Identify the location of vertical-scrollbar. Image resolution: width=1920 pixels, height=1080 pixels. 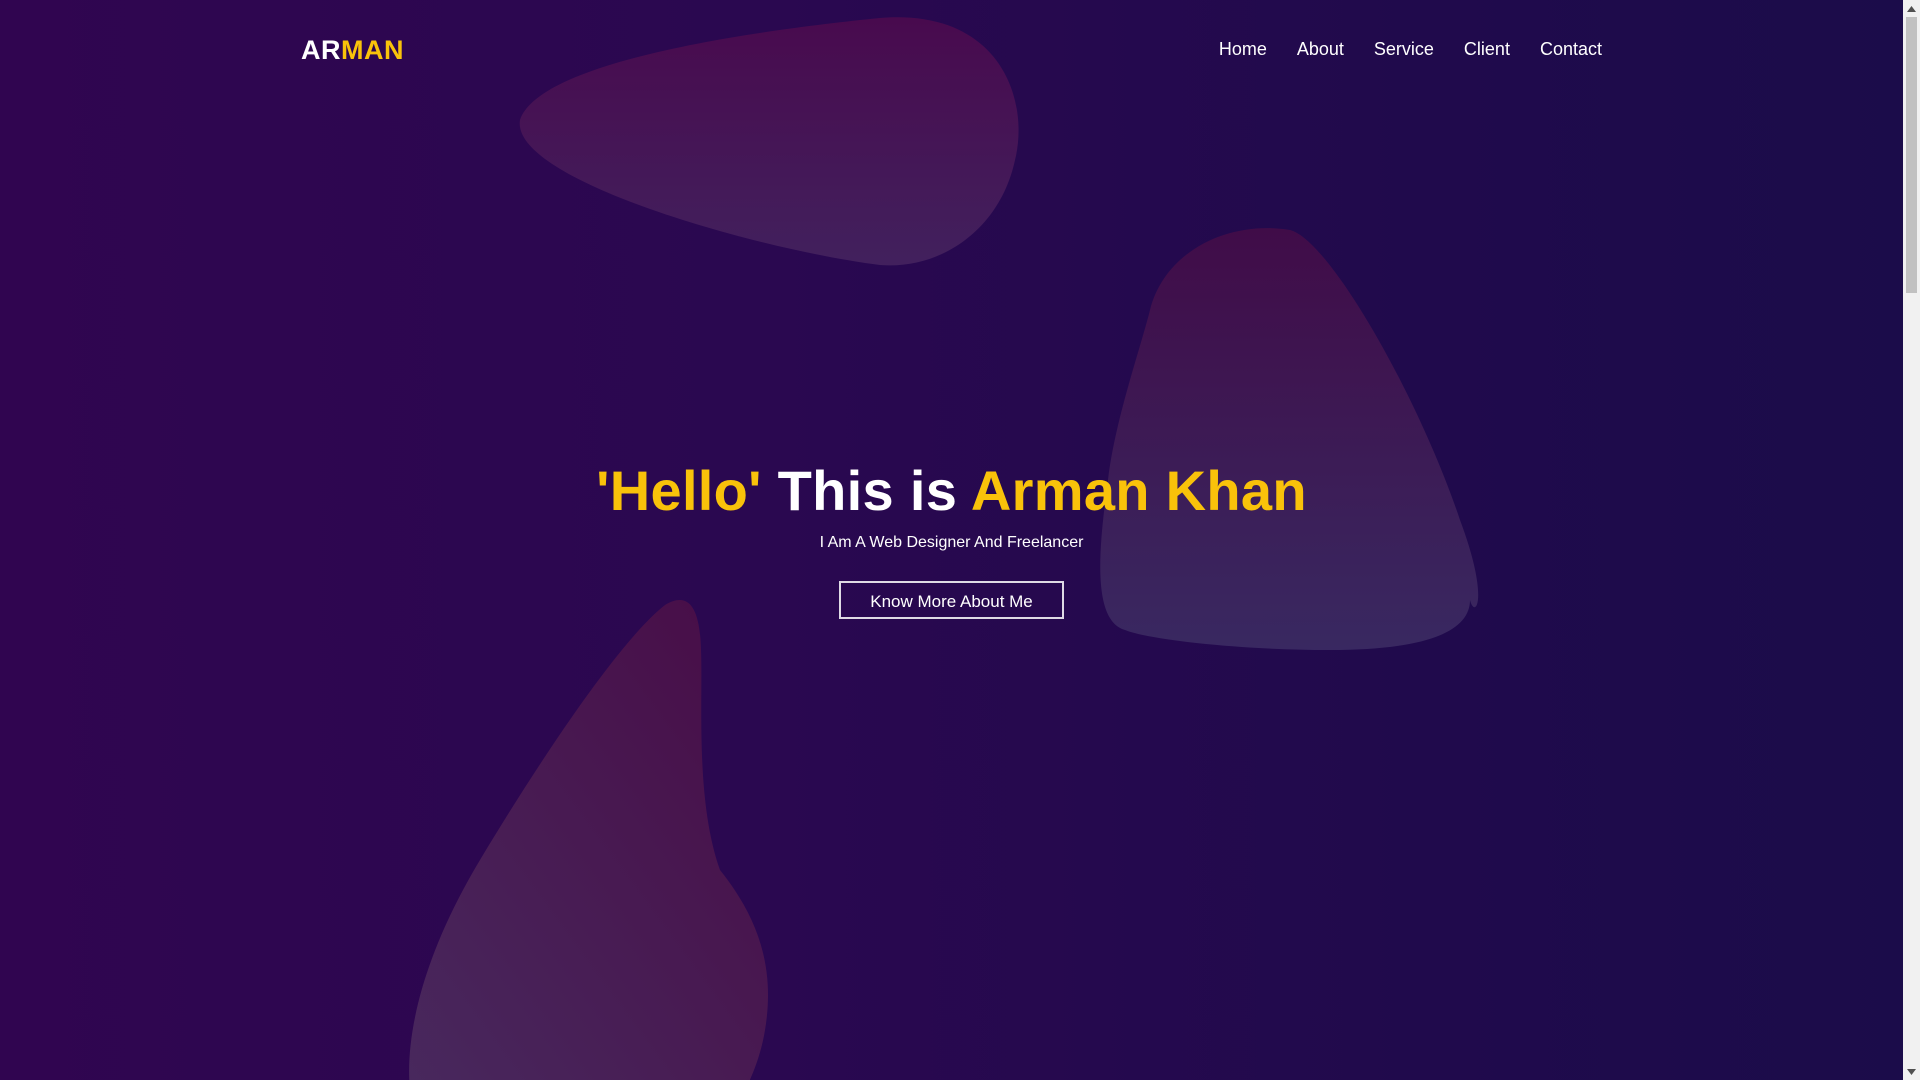
(1911, 540).